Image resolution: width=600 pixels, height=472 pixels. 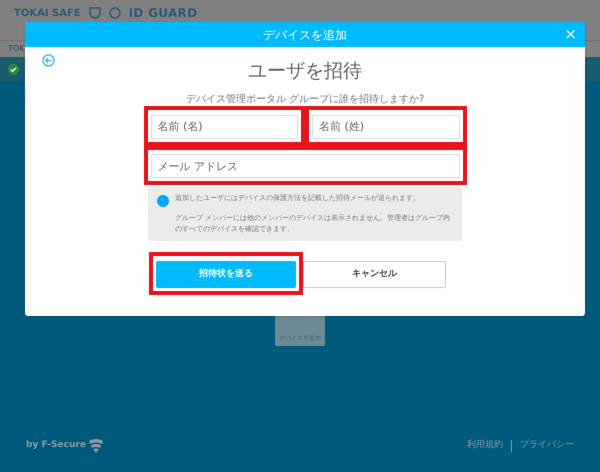 I want to click on footer-link: プライバシー, so click(x=547, y=446).